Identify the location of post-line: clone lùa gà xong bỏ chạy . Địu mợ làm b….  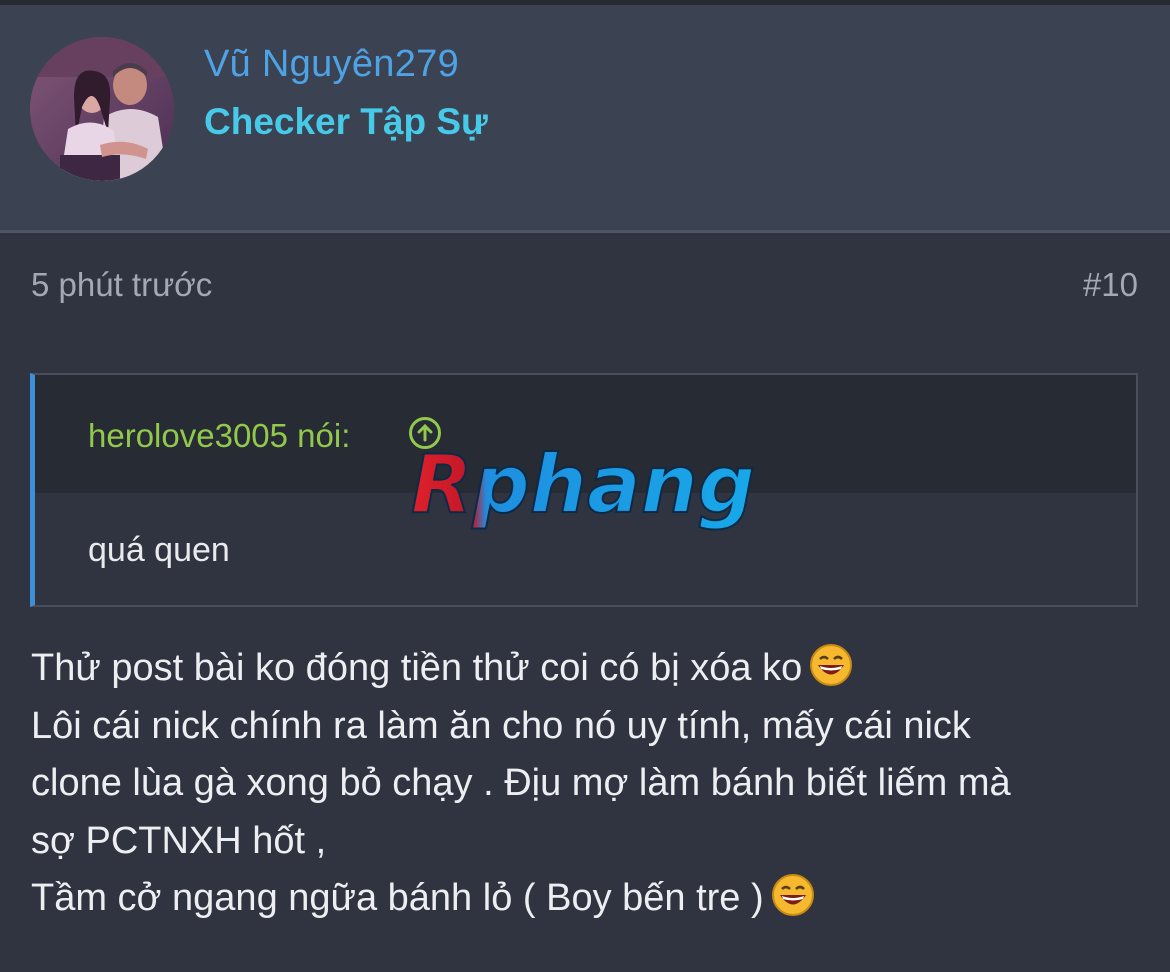
(521, 783).